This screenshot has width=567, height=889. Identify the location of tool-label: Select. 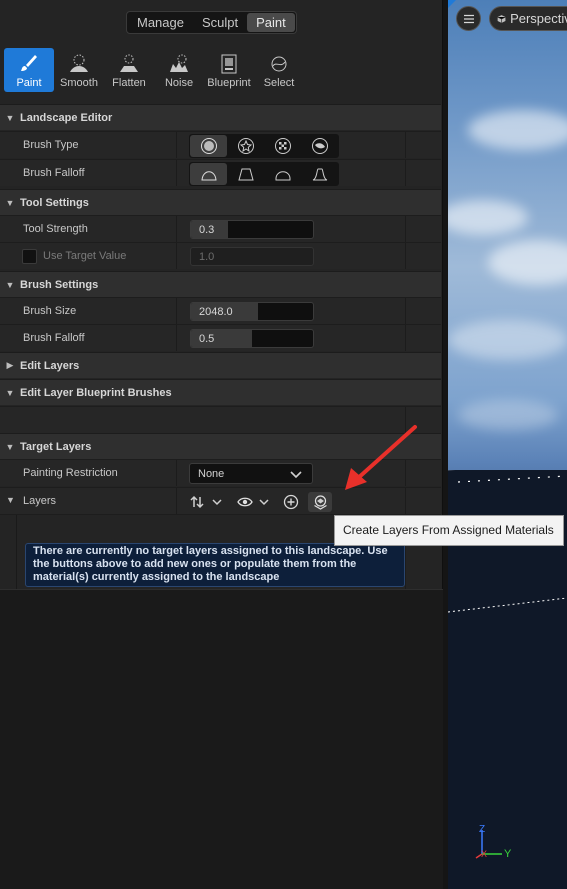
(279, 83).